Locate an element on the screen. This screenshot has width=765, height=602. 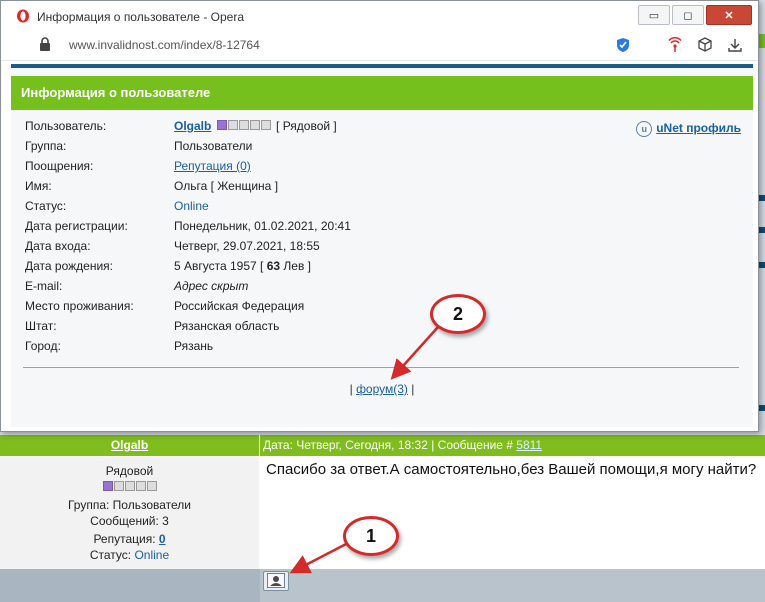
forum-posts-link: форум(3) is located at coordinates (382, 389).